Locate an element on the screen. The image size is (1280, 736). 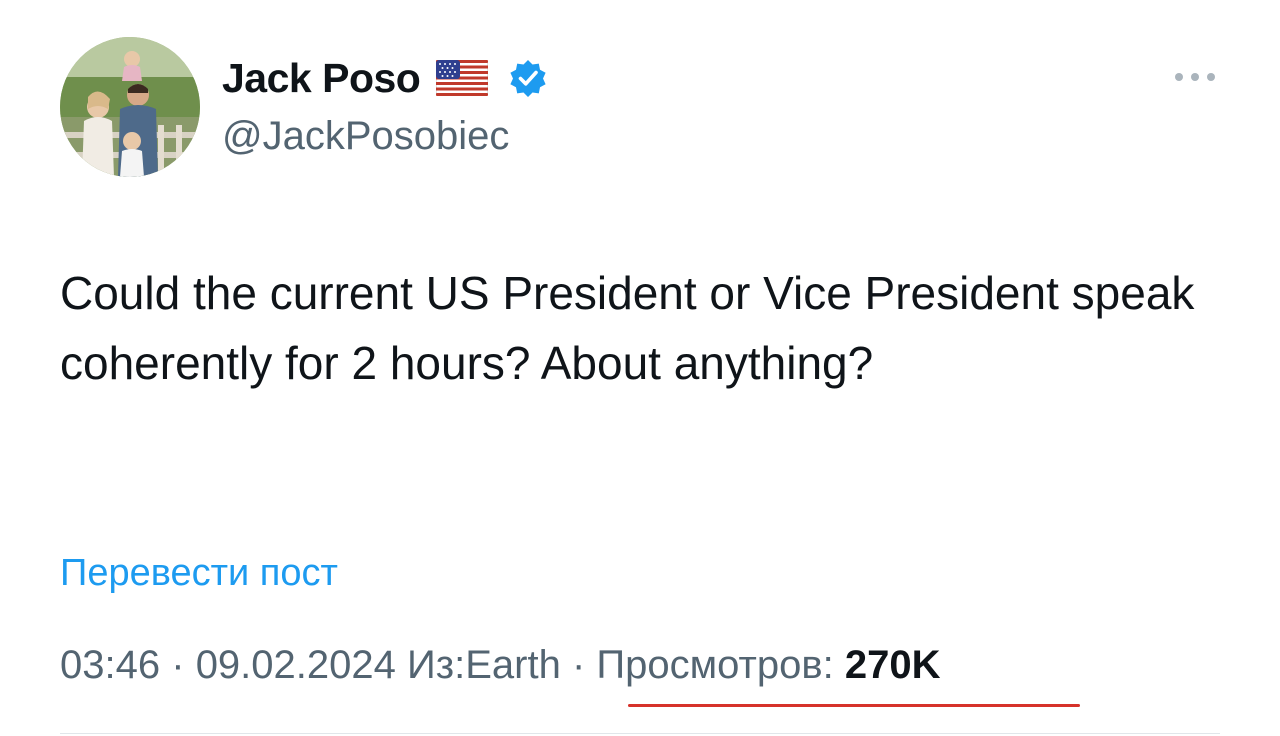
views-label: Просмотров: is located at coordinates (715, 665).